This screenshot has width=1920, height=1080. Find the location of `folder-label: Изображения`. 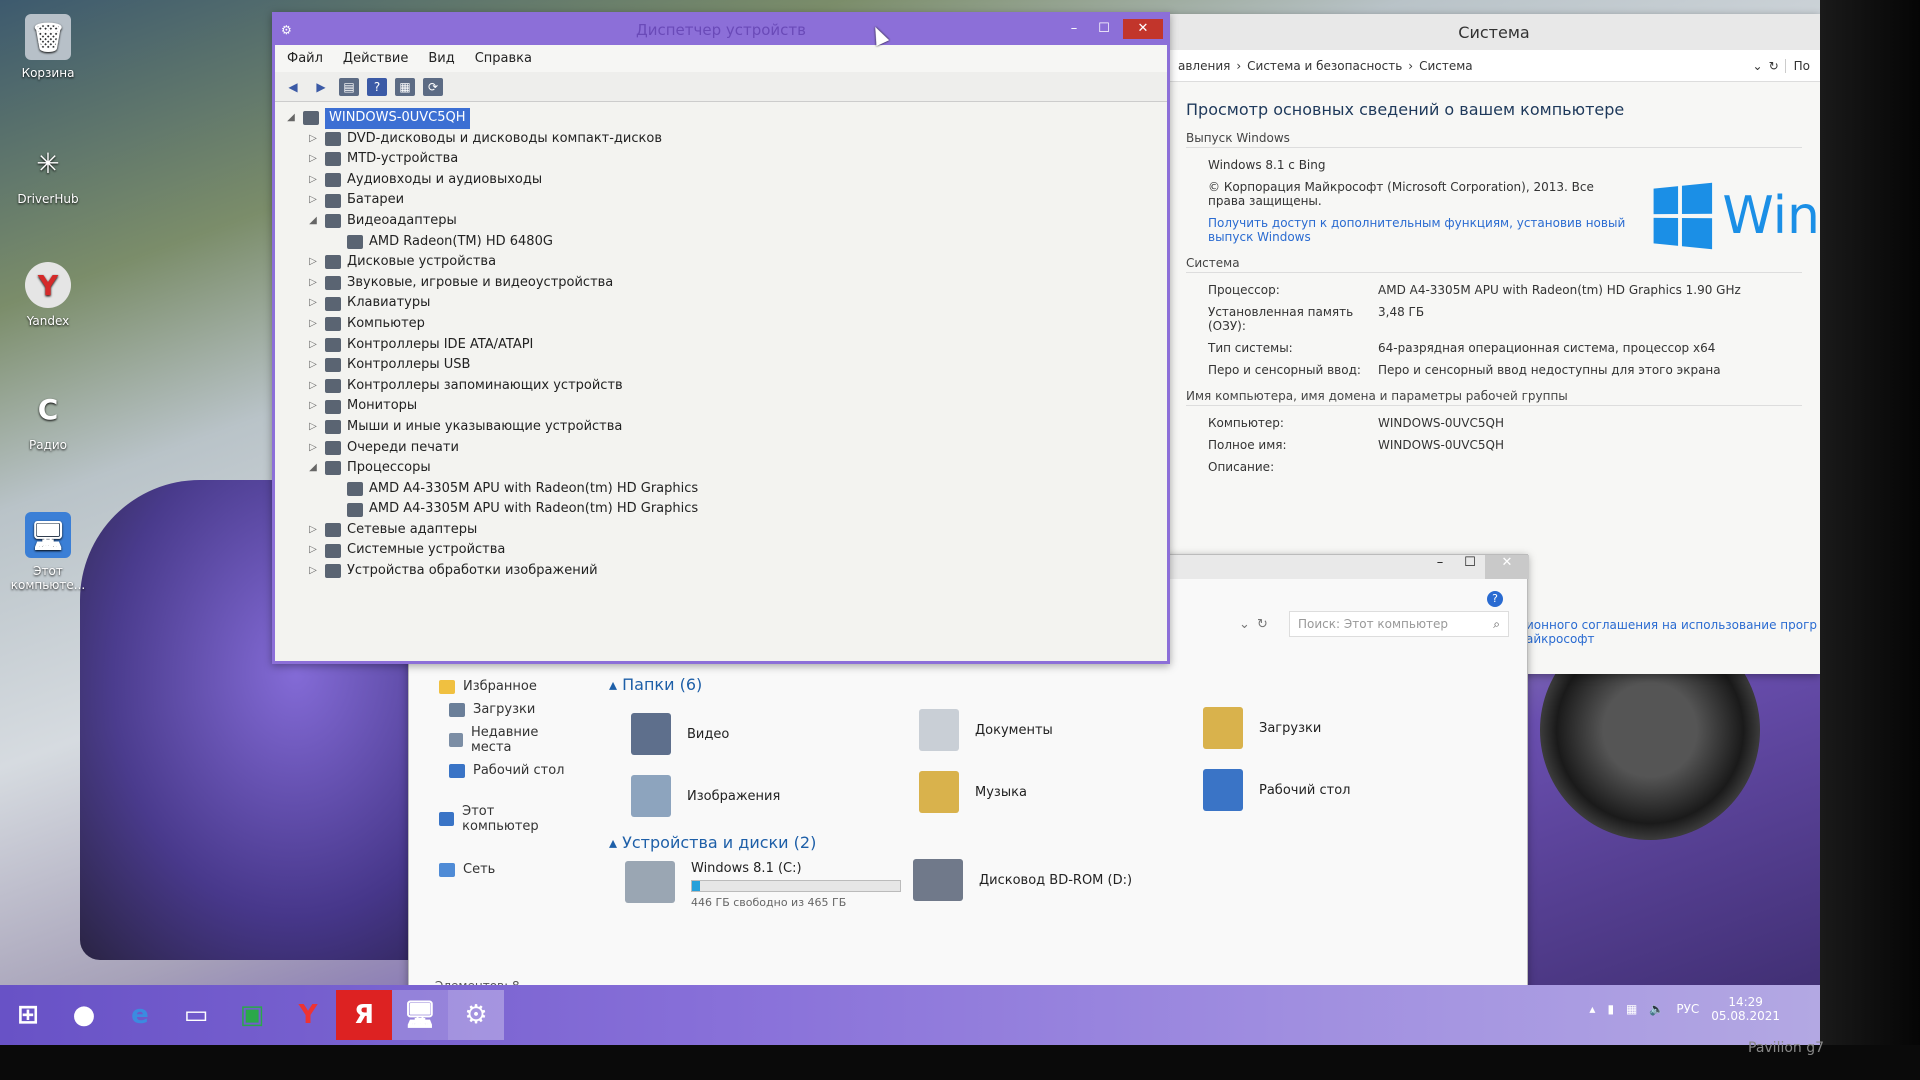

folder-label: Изображения is located at coordinates (733, 796).